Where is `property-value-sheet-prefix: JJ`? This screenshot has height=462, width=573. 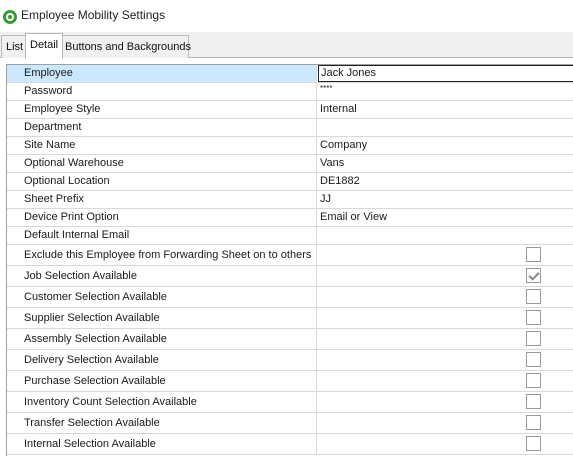 property-value-sheet-prefix: JJ is located at coordinates (445, 199).